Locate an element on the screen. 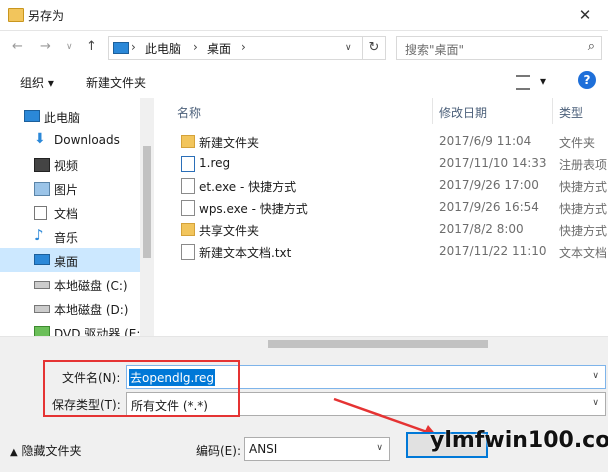 The image size is (608, 472). organize-button: 组织 ▾ is located at coordinates (37, 82).